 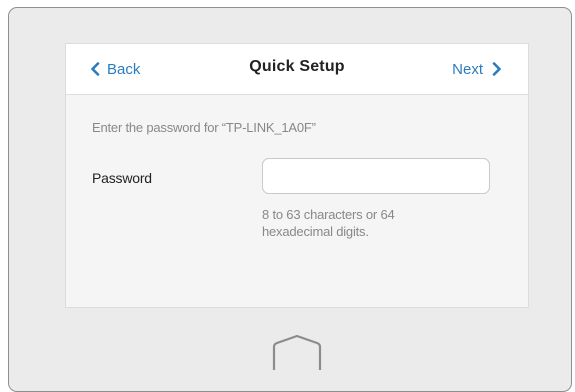 What do you see at coordinates (204, 127) in the screenshot?
I see `password-prompt: Enter the password for “TP-LINK_1A0F”` at bounding box center [204, 127].